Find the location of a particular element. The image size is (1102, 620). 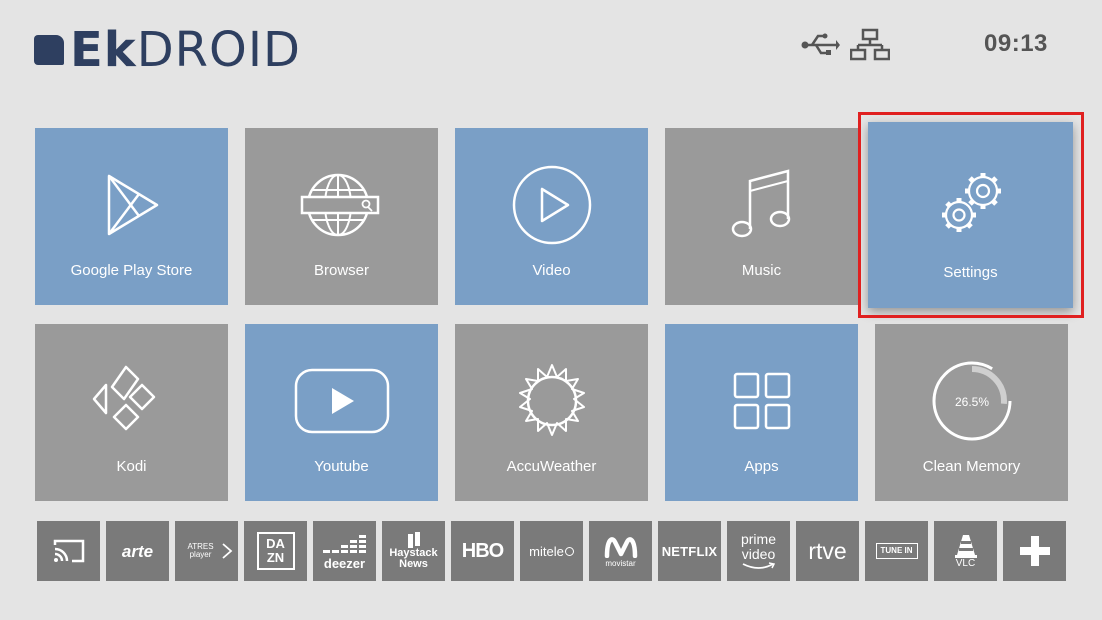

play-circle-icon is located at coordinates (551, 205).